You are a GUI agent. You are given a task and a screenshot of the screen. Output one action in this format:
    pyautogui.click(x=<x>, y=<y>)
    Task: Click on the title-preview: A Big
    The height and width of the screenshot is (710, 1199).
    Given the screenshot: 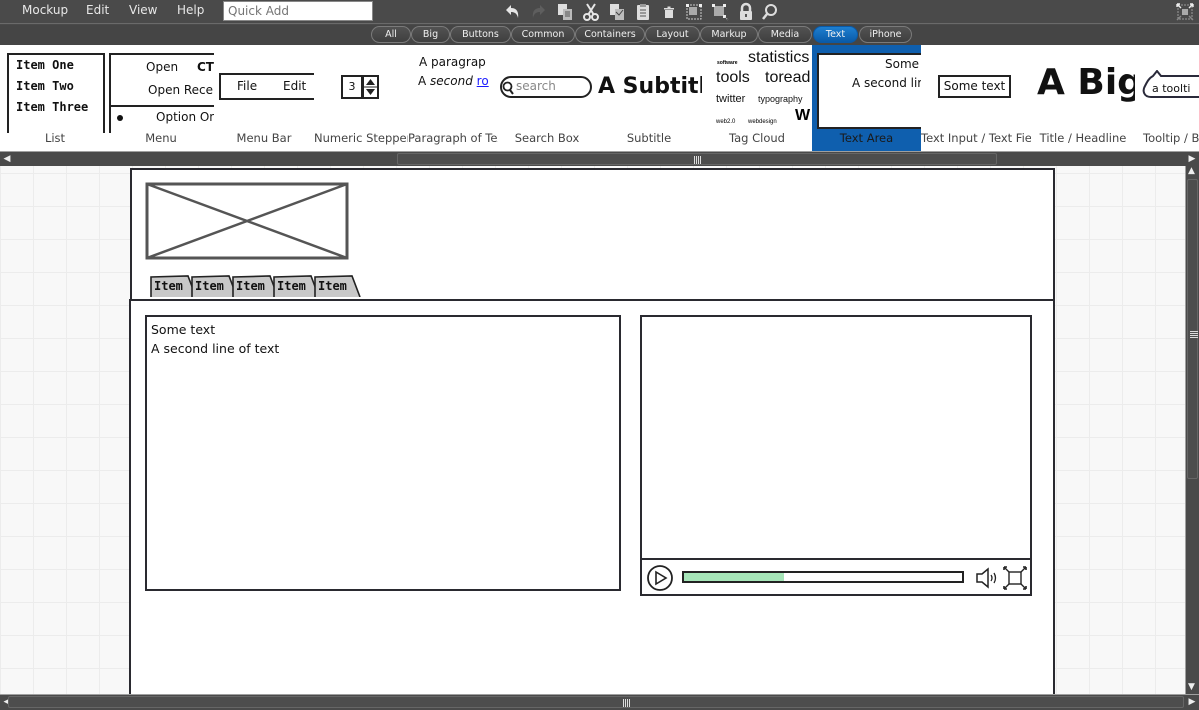 What is the action you would take?
    pyautogui.click(x=1086, y=82)
    